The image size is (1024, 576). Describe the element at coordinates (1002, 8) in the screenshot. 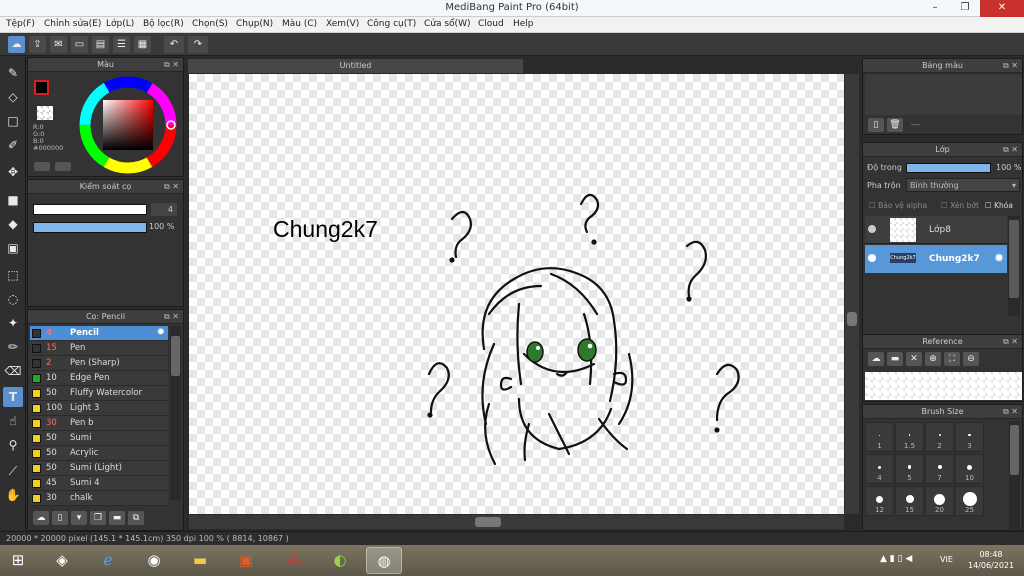

I see `close-button: ✕` at that location.